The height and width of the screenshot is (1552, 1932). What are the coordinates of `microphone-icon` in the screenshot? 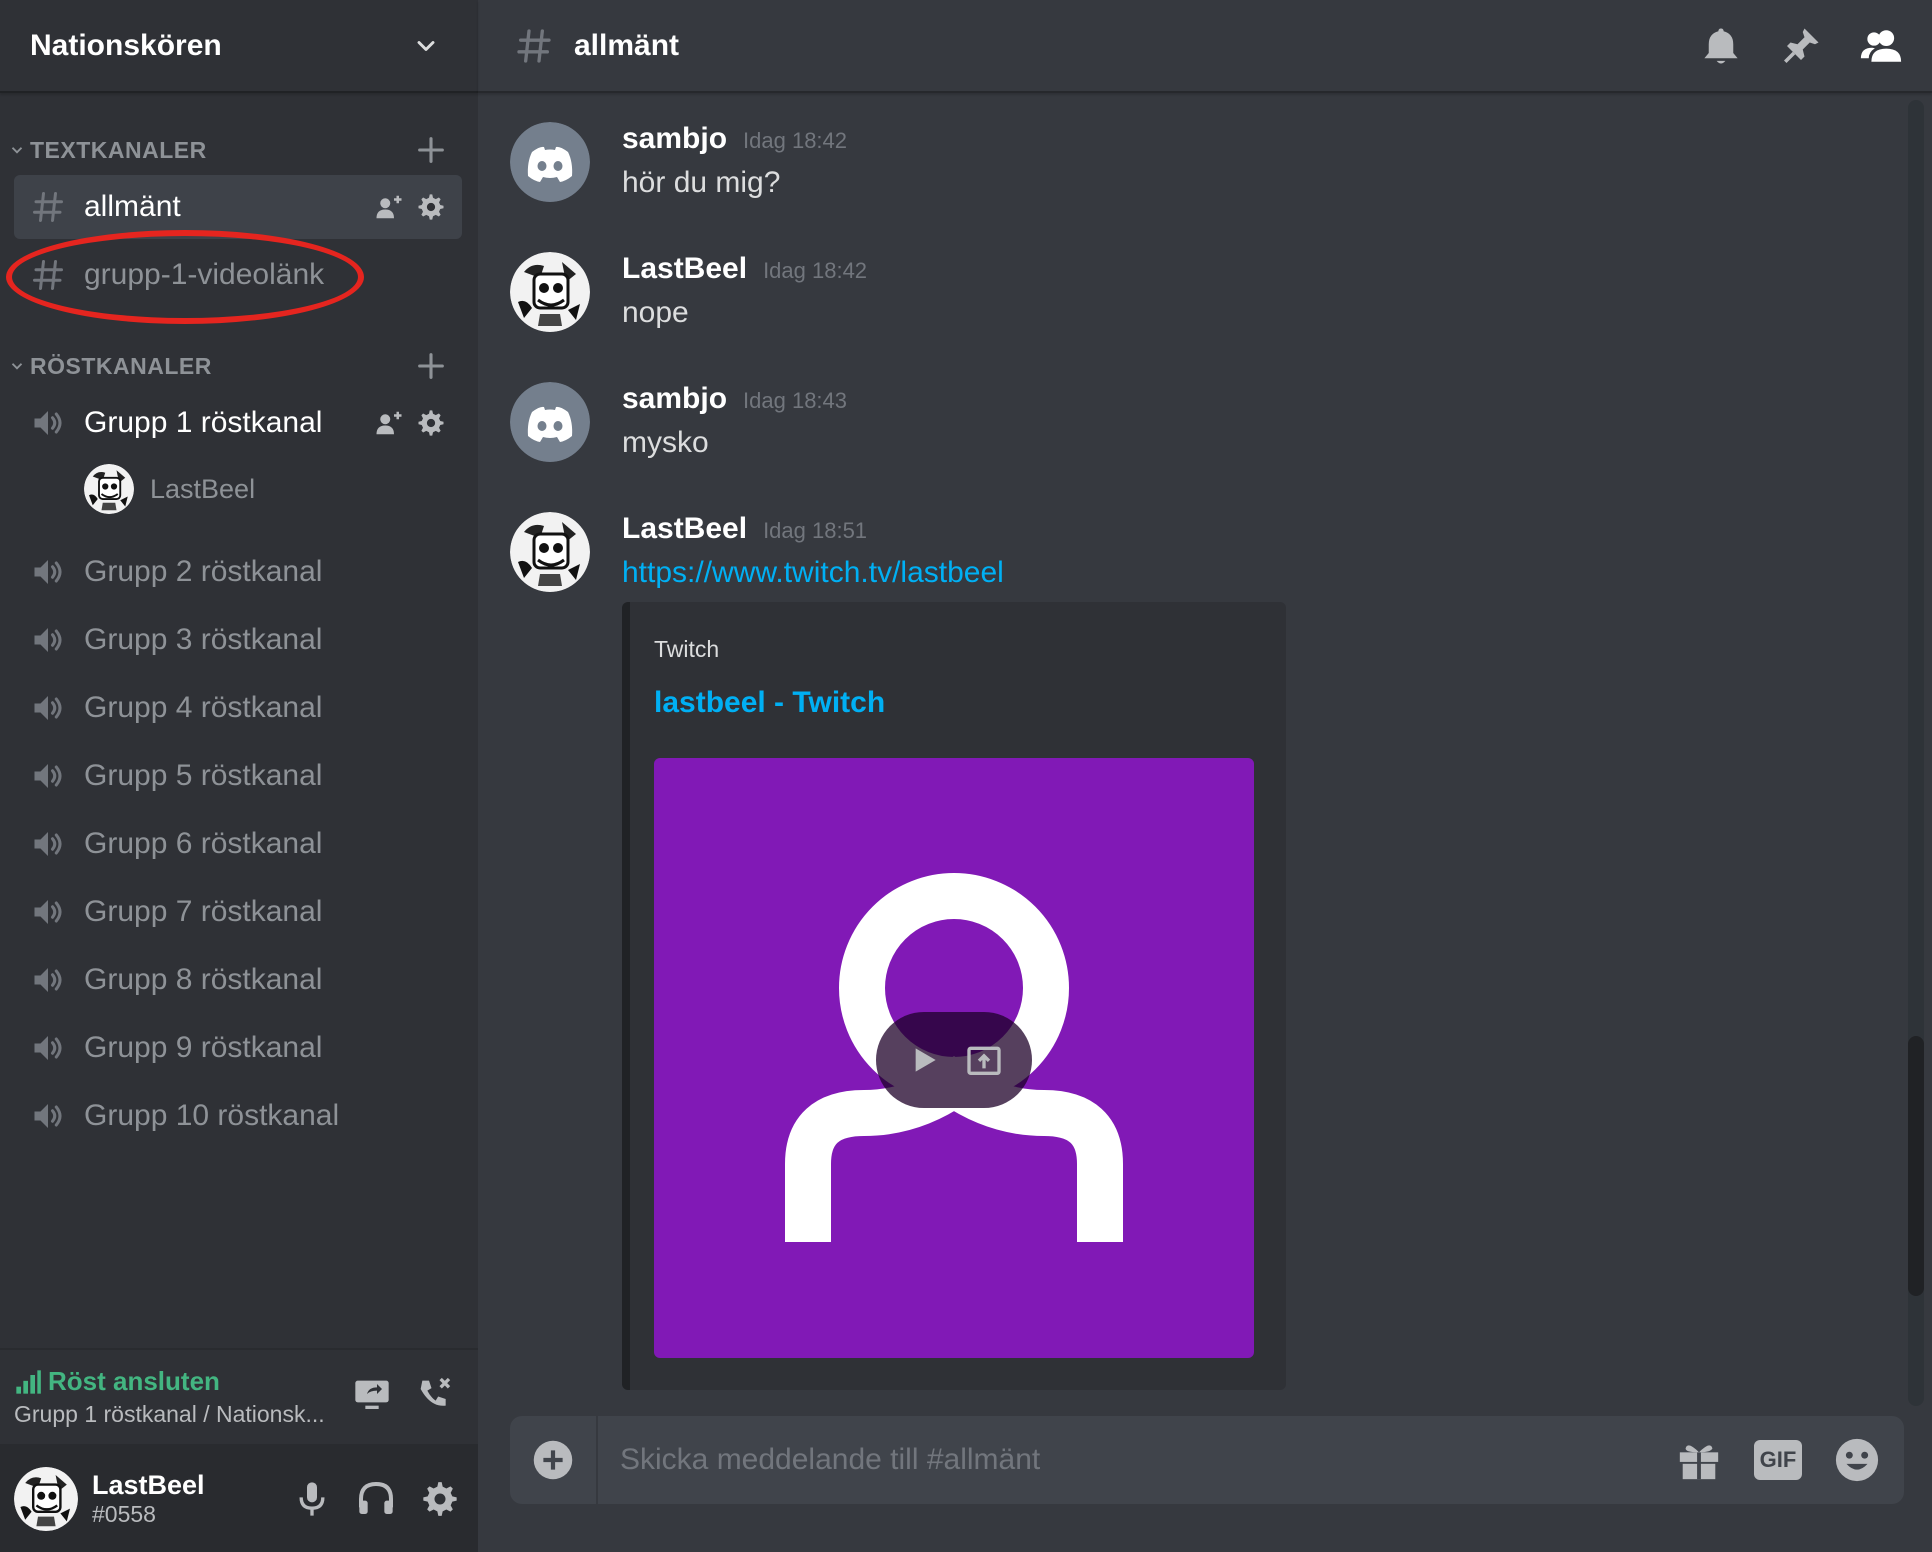 It's located at (312, 1499).